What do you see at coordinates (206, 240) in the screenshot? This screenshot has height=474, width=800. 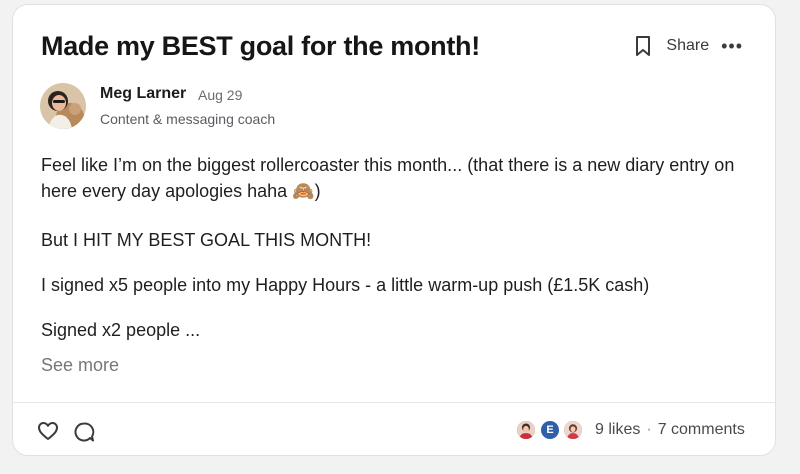 I see `post-body-paragraph: But I HIT MY BEST GOAL THIS MONTH!` at bounding box center [206, 240].